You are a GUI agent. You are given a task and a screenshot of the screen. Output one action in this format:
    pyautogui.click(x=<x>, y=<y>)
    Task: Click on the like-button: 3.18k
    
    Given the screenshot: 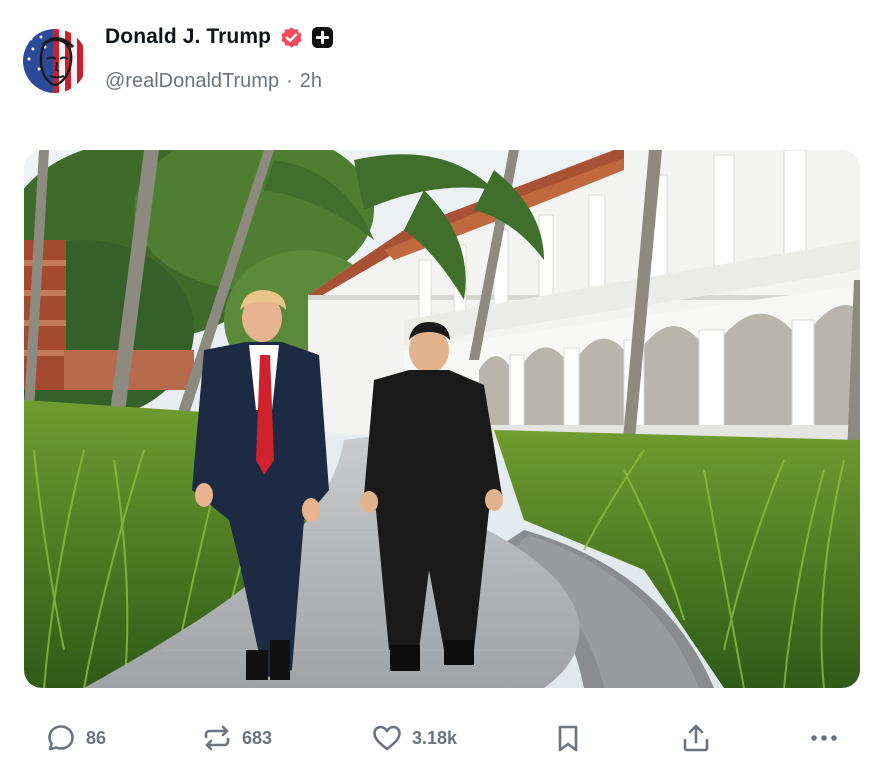 What is the action you would take?
    pyautogui.click(x=414, y=738)
    